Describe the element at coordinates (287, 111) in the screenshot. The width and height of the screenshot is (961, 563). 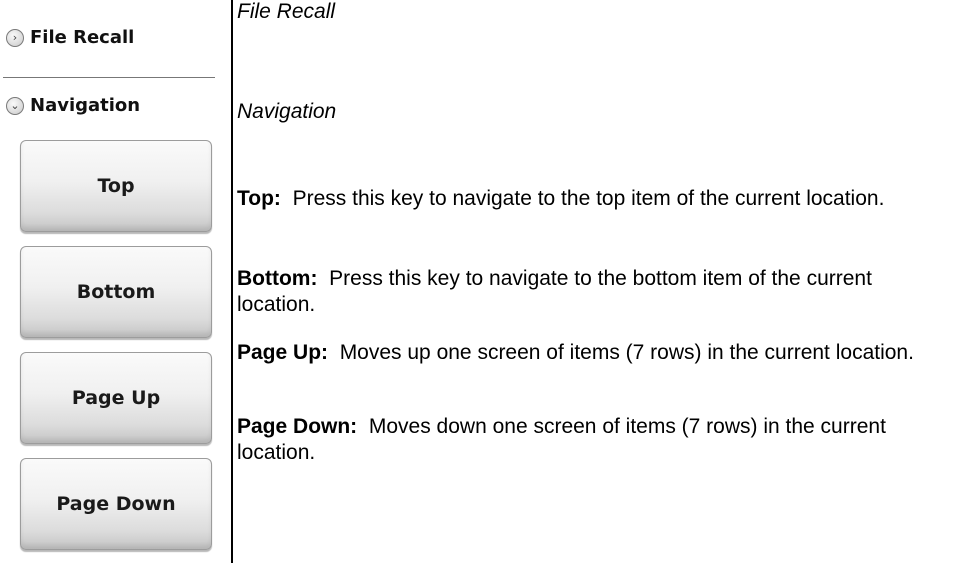
I see `navigation-heading: Navigation` at that location.